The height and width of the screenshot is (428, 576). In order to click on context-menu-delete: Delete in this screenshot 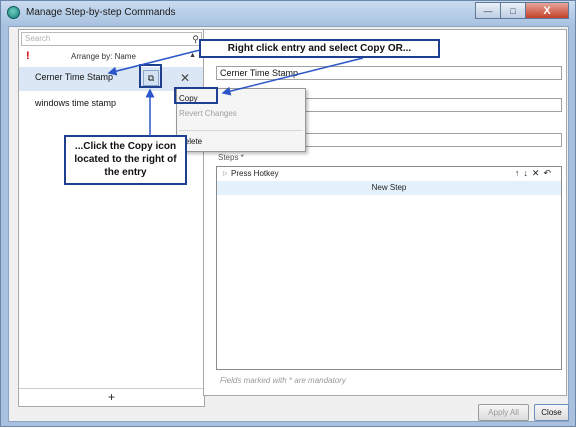, I will do `click(241, 141)`.